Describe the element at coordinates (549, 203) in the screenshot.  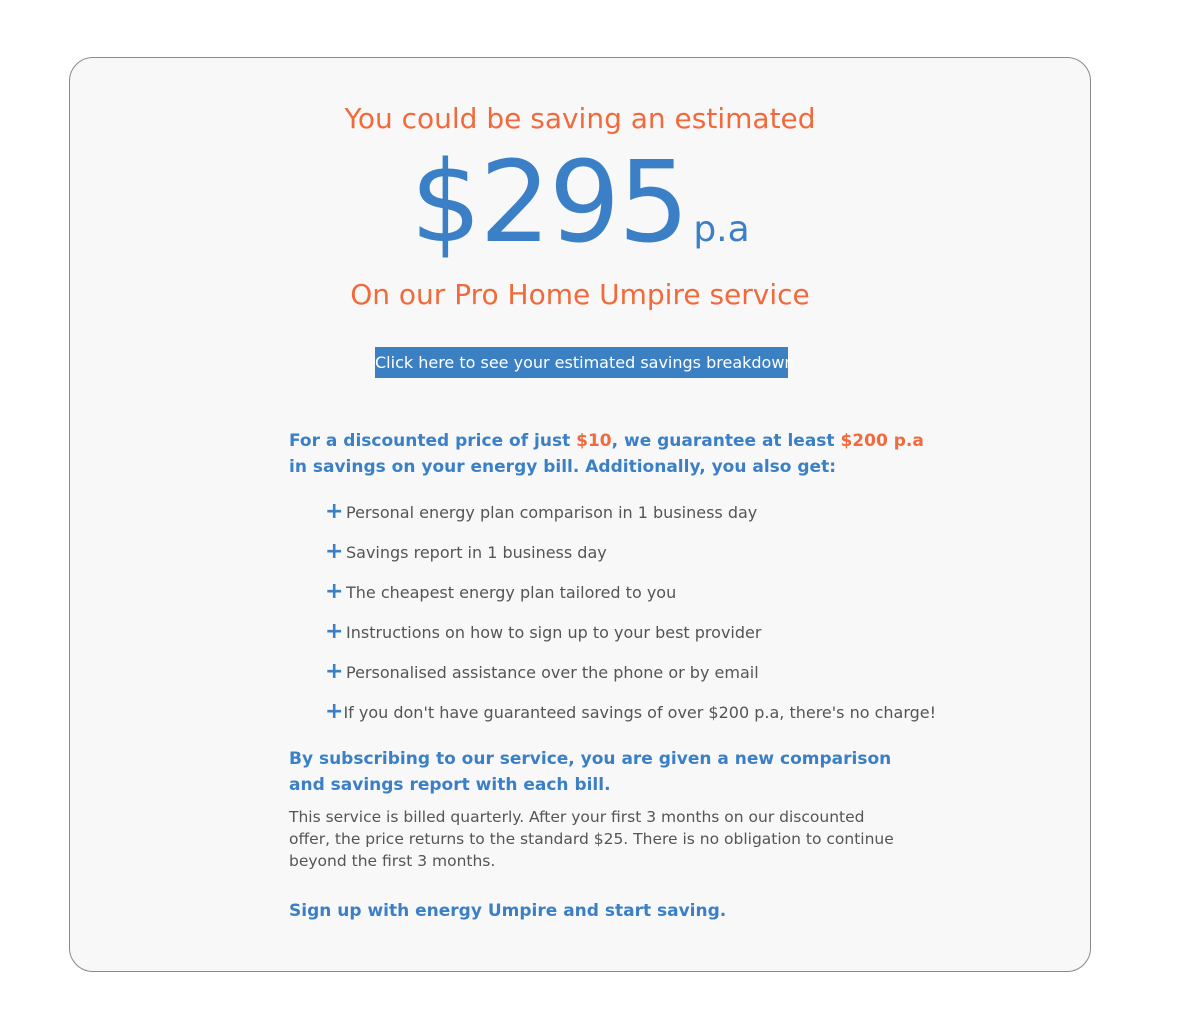
I see `savings-amount: $295` at that location.